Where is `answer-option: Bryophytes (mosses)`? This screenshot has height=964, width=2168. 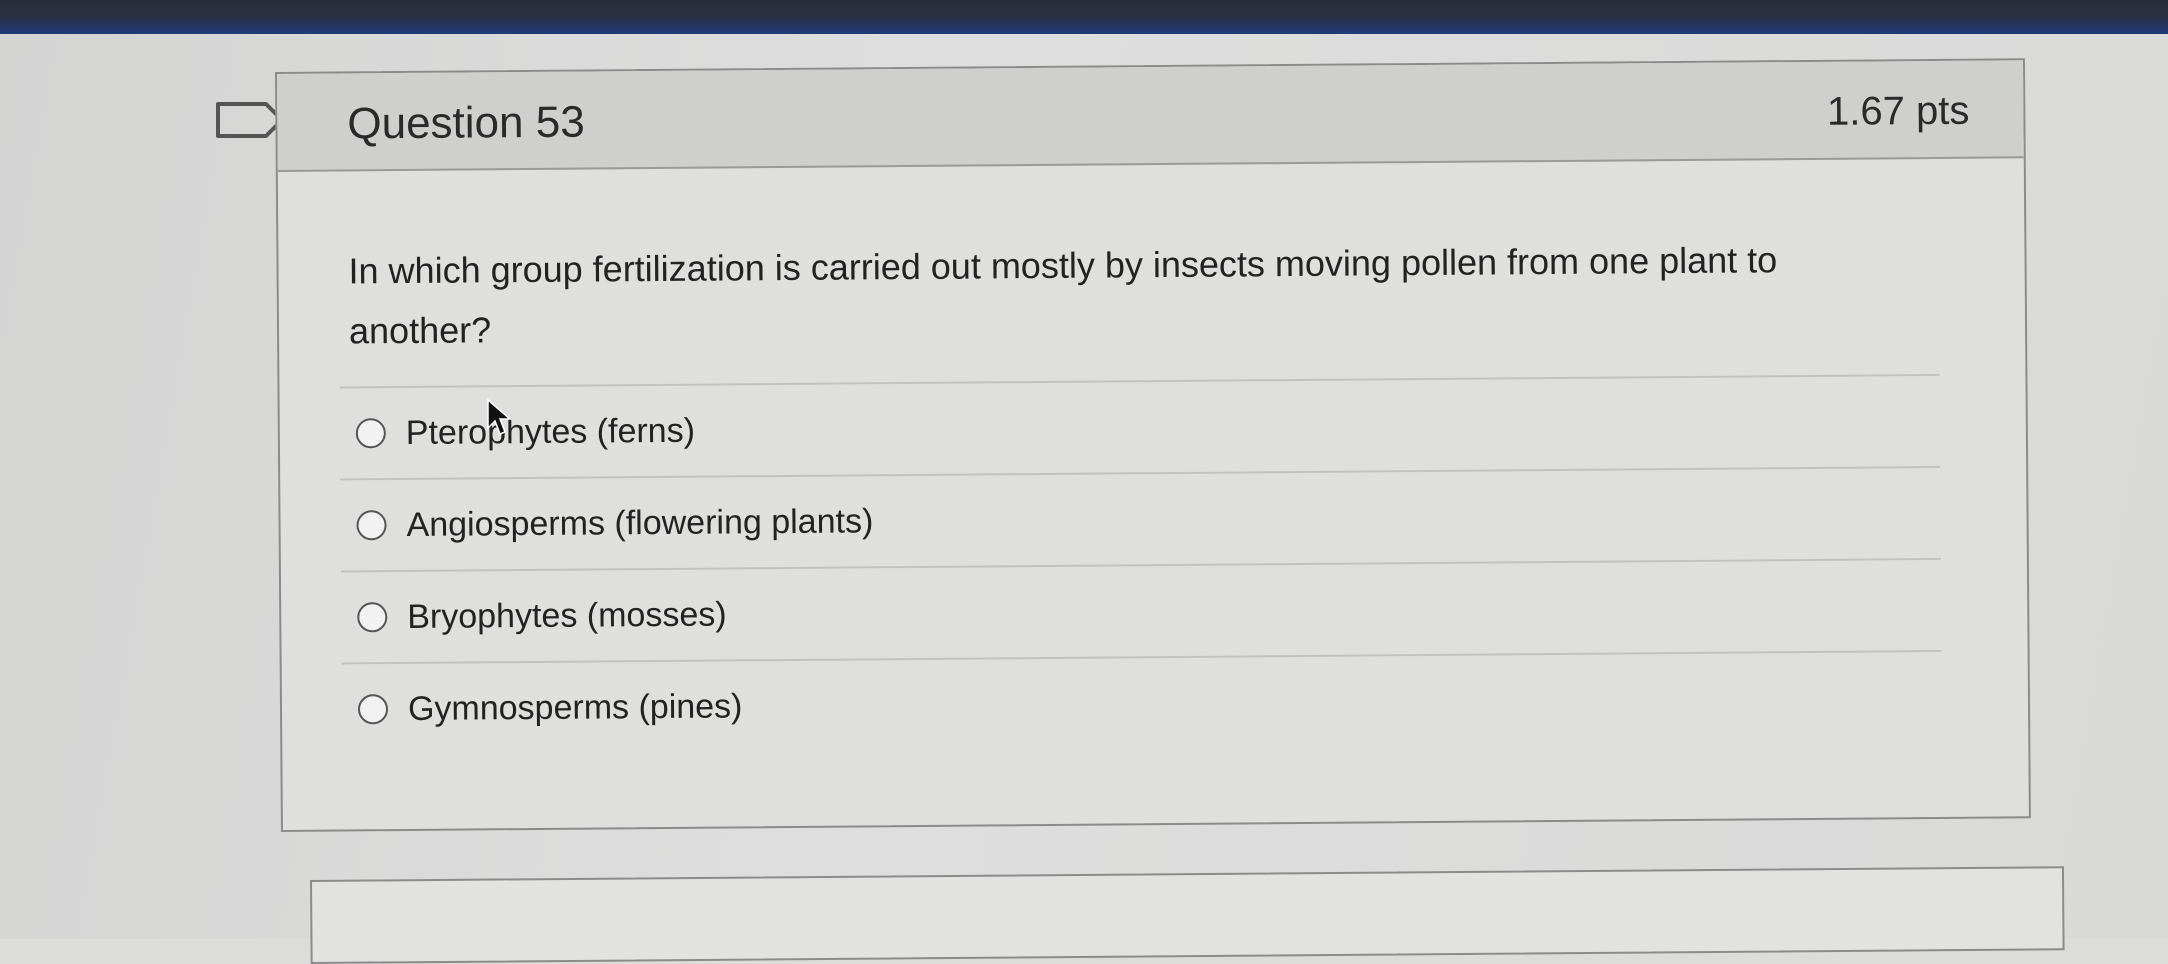 answer-option: Bryophytes (mosses) is located at coordinates (1141, 610).